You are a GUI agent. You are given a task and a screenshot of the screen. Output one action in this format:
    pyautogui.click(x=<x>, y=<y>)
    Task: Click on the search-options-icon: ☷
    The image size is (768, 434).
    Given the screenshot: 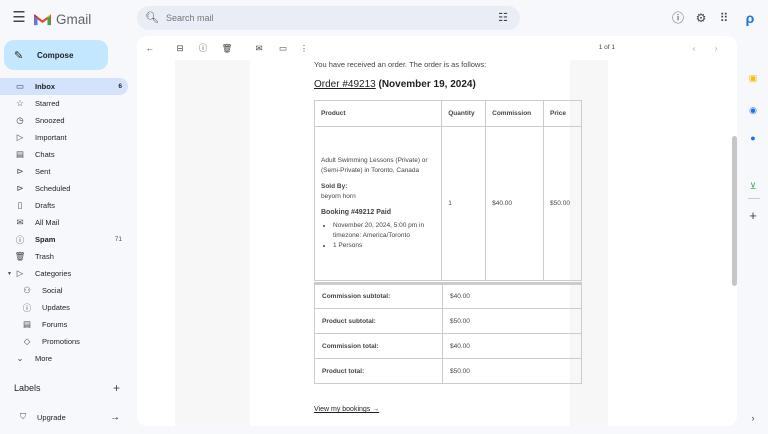 What is the action you would take?
    pyautogui.click(x=503, y=18)
    